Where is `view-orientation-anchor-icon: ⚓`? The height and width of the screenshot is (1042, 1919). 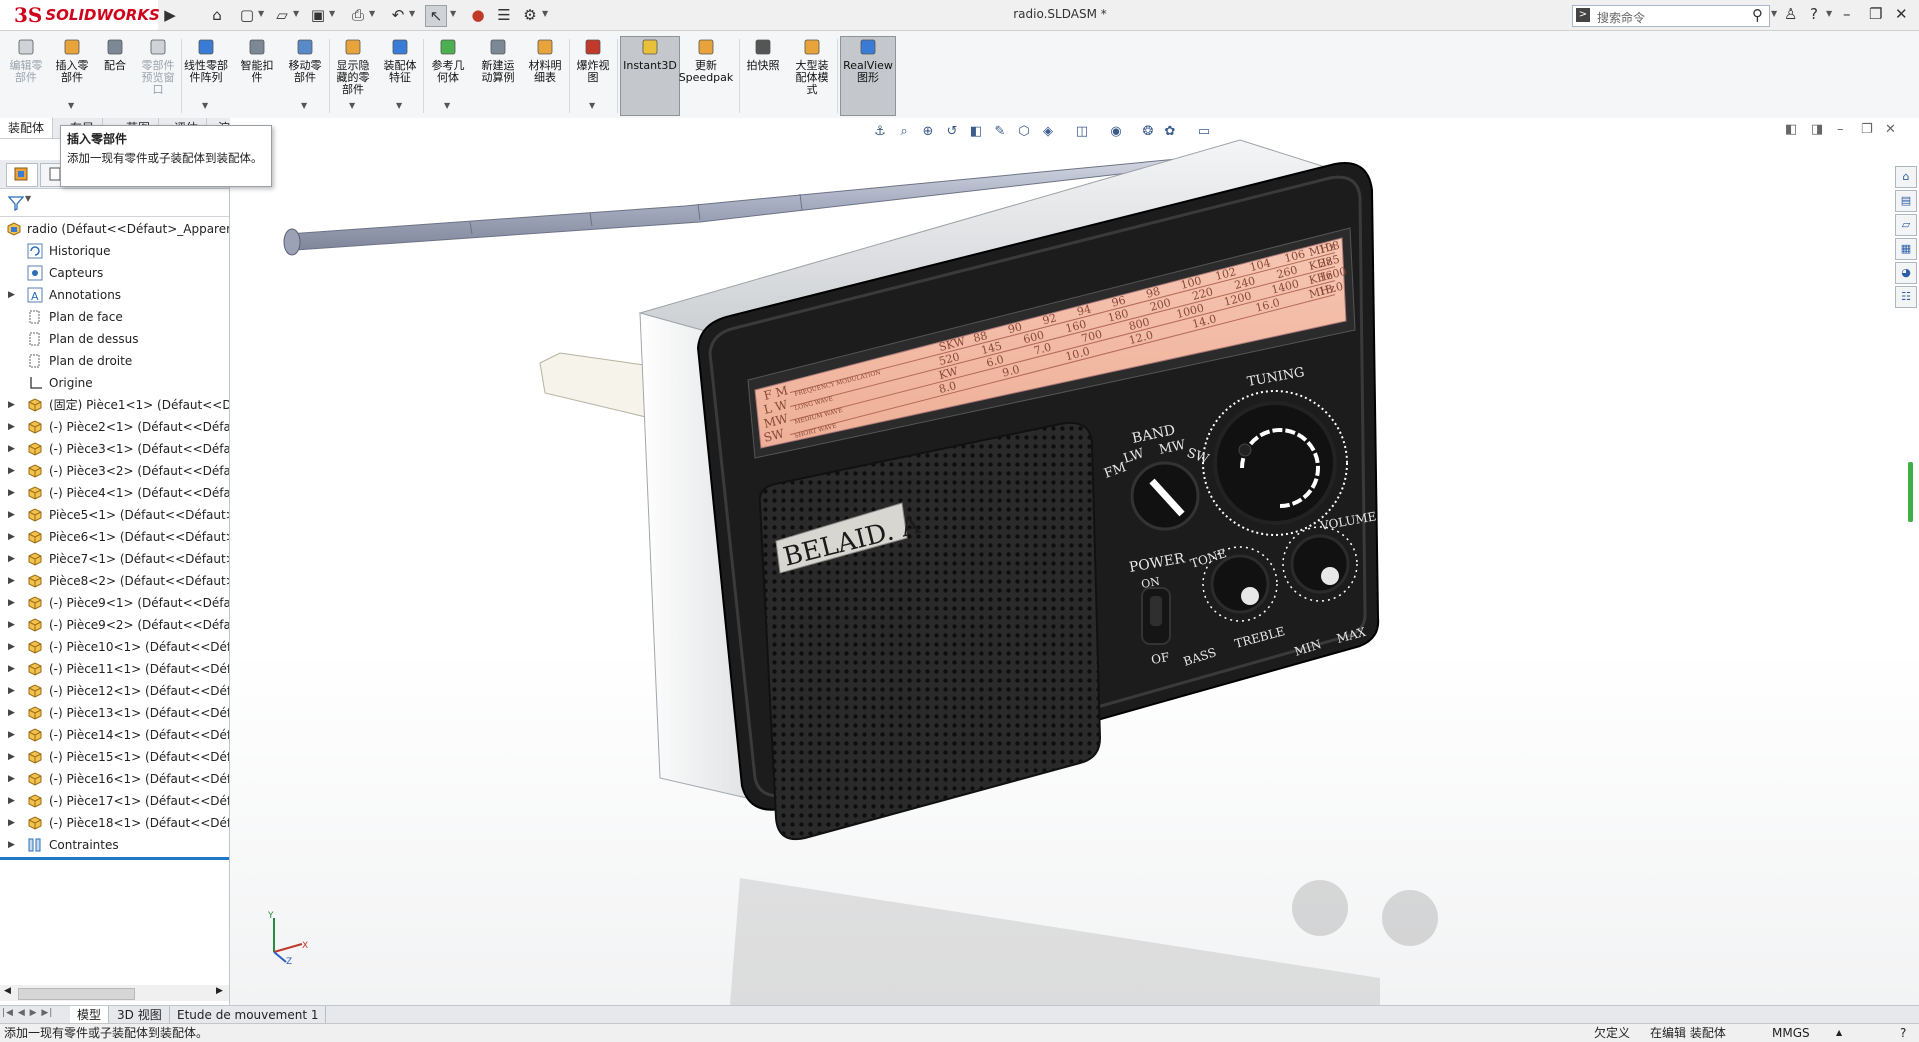
view-orientation-anchor-icon: ⚓ is located at coordinates (880, 132).